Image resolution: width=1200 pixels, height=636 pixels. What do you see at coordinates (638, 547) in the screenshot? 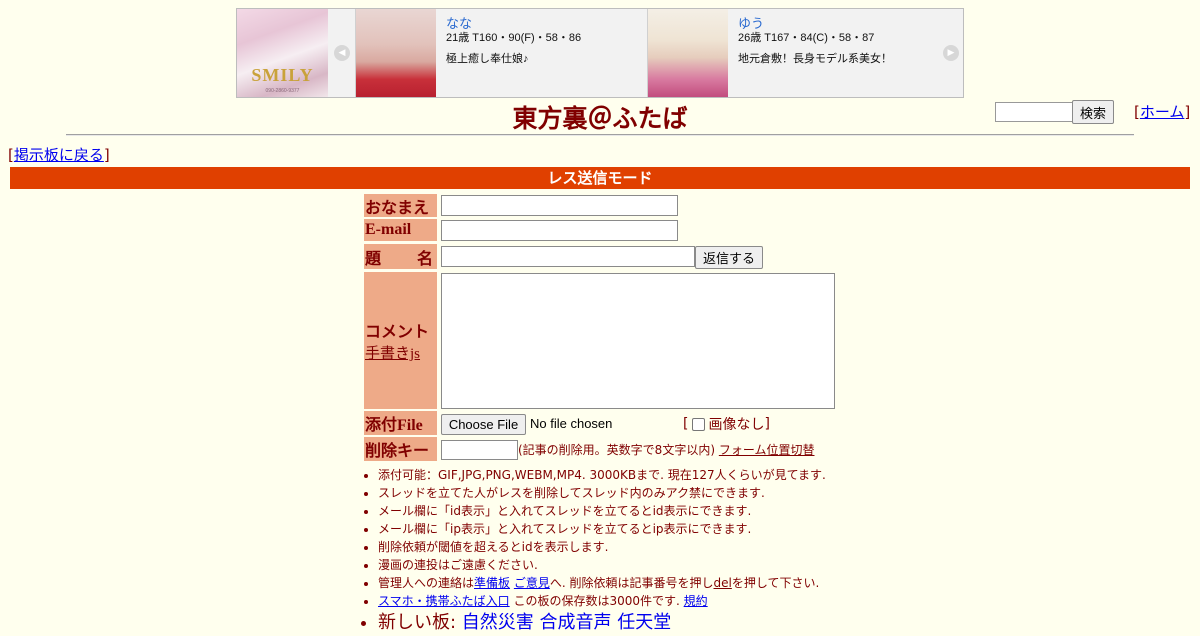
I see `list-item: 削除依頼が閾値を超えるとidを表示します.` at bounding box center [638, 547].